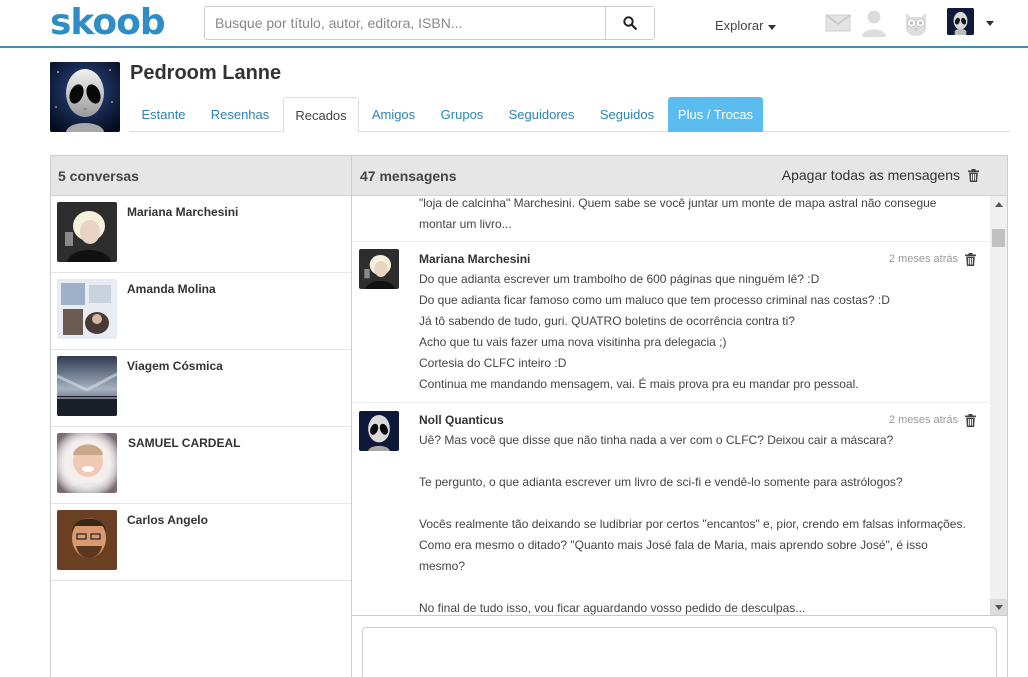 The image size is (1028, 677). I want to click on tab-resenhas: Resenhas, so click(240, 114).